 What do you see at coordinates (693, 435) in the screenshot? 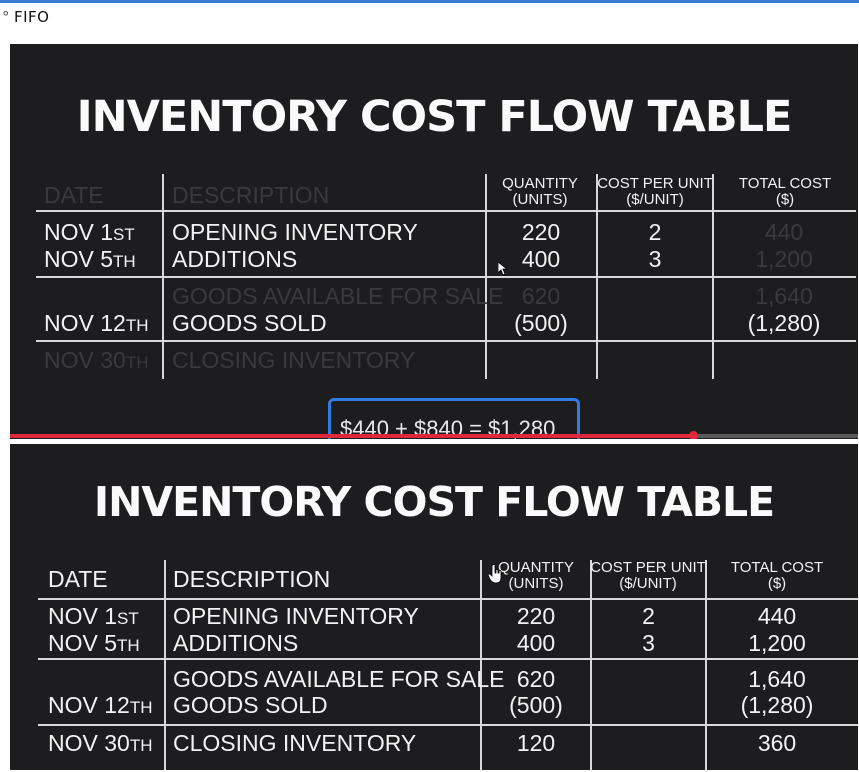
I see `video-scrubber-handle` at bounding box center [693, 435].